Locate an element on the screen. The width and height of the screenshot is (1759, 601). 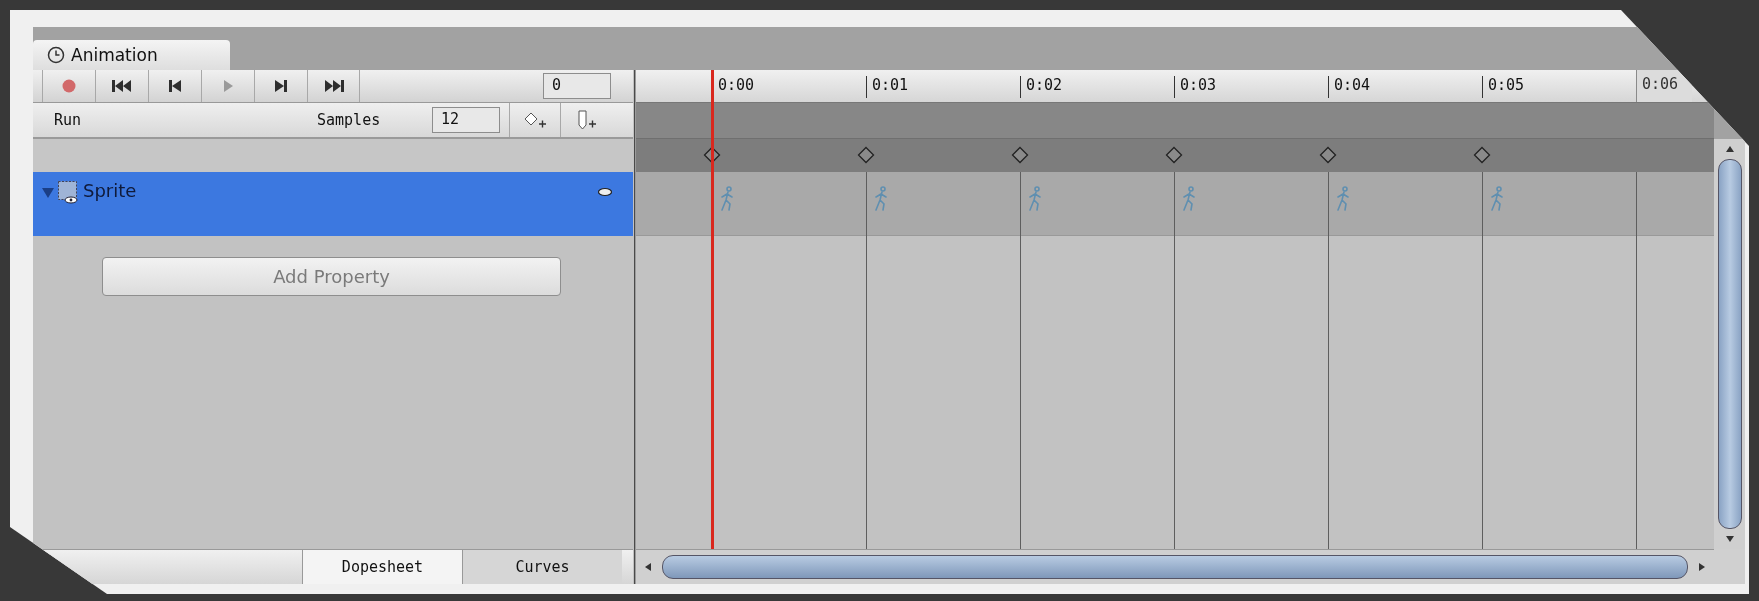
samples-field: 12 is located at coordinates (466, 120).